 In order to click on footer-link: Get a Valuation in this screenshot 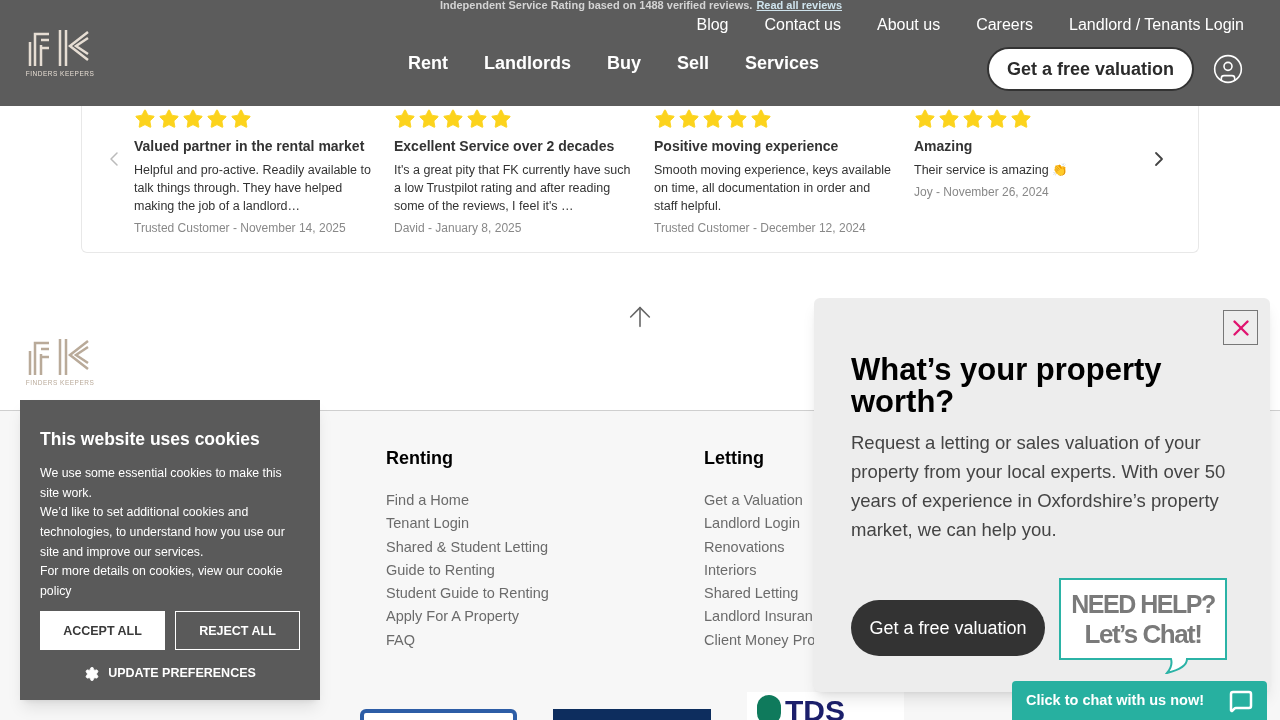, I will do `click(753, 502)`.